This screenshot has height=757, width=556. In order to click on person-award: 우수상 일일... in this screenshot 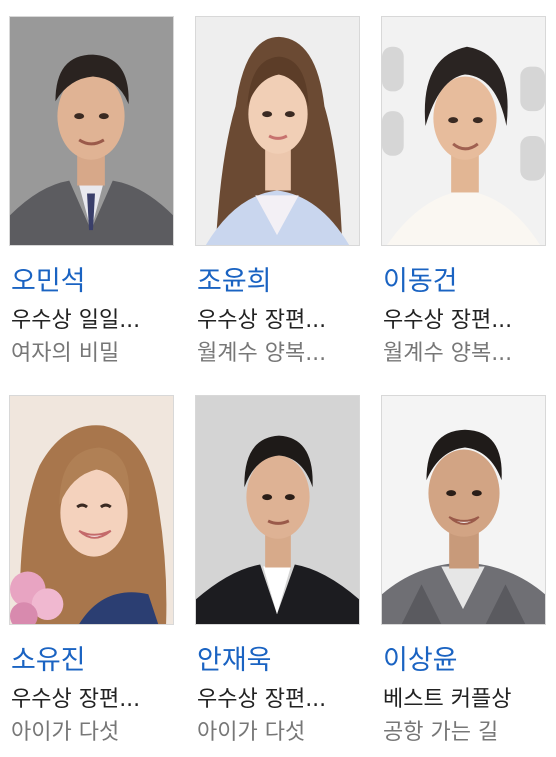, I will do `click(76, 320)`.